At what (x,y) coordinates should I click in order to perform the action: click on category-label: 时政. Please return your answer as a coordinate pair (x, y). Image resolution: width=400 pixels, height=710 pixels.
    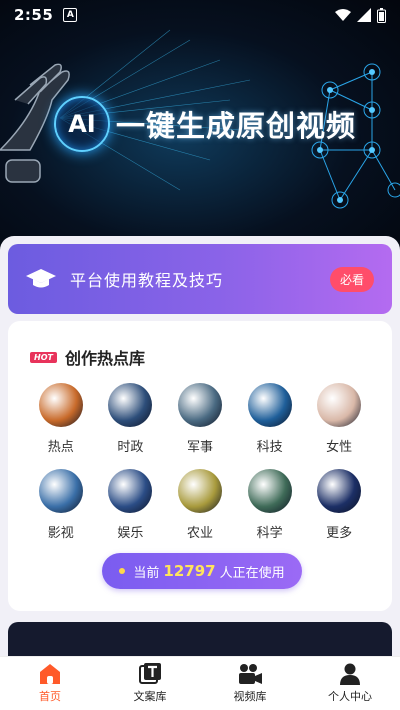
    Looking at the image, I should click on (130, 447).